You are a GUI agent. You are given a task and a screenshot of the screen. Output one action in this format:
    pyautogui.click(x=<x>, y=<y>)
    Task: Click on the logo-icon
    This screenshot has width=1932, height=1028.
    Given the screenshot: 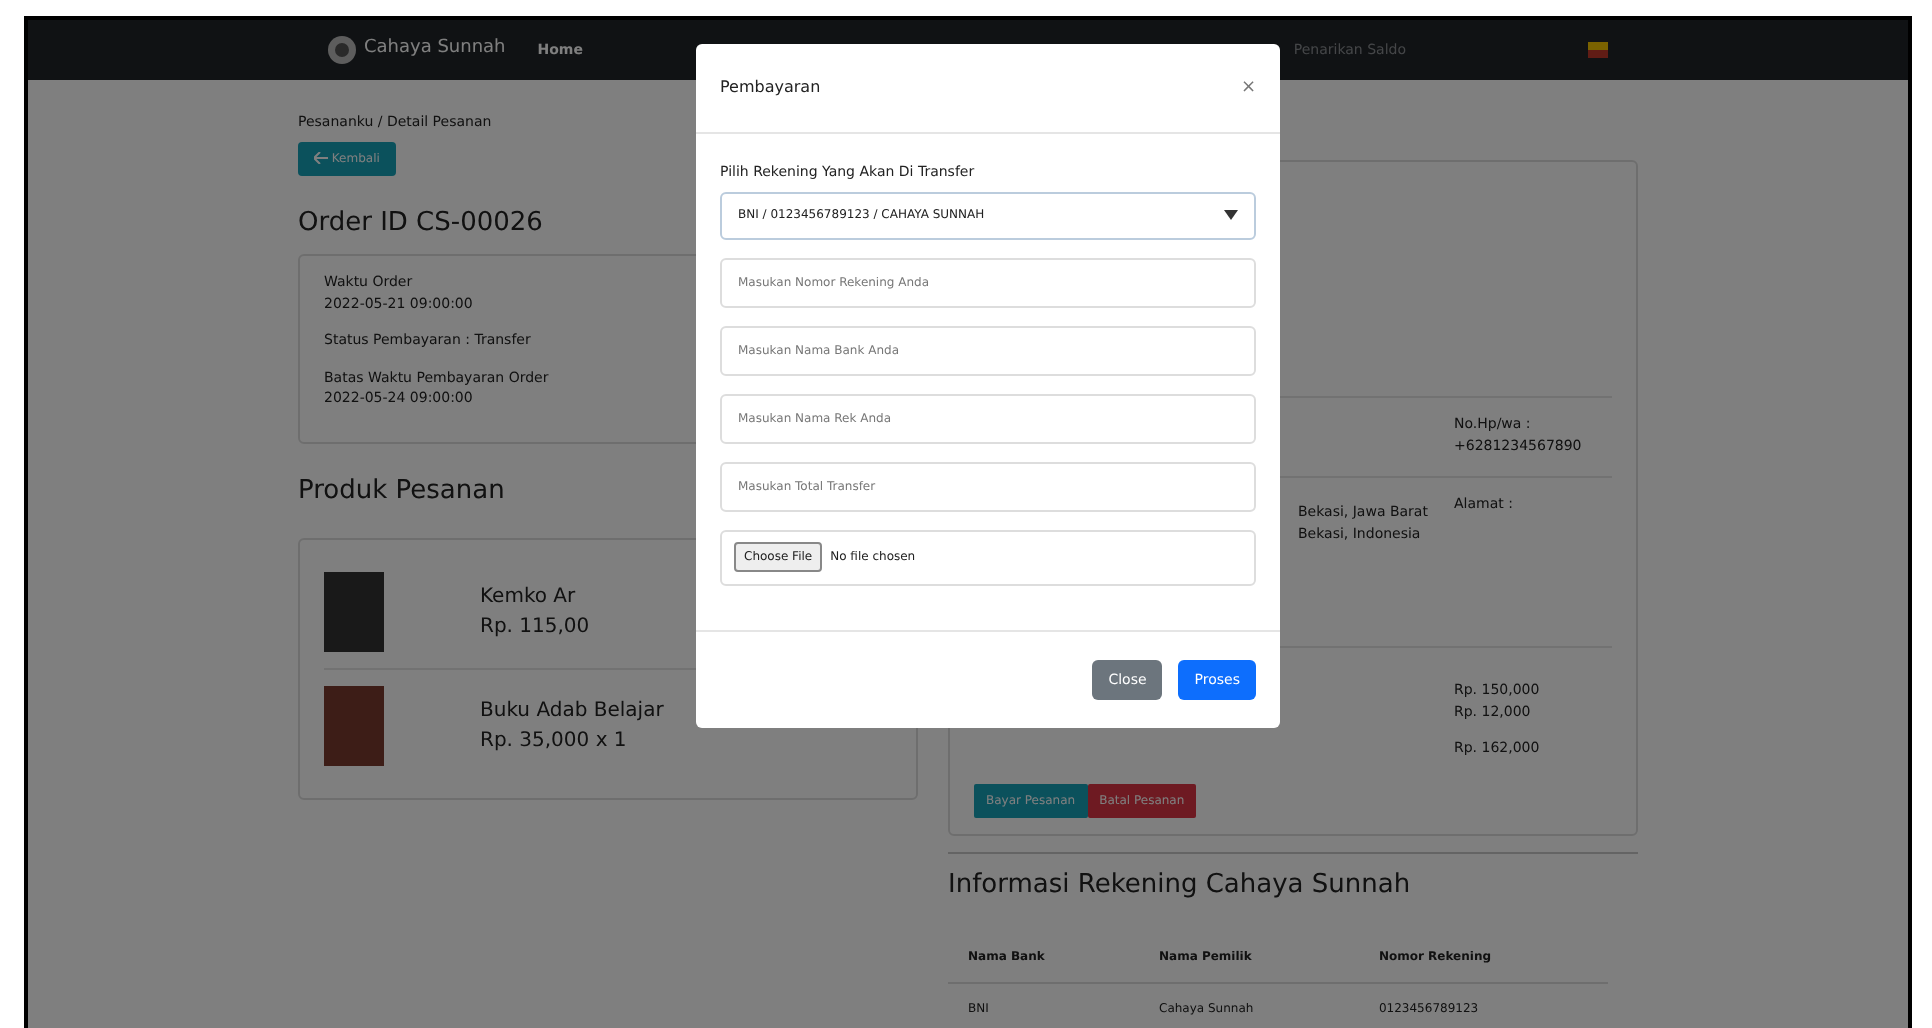 What is the action you would take?
    pyautogui.click(x=342, y=50)
    